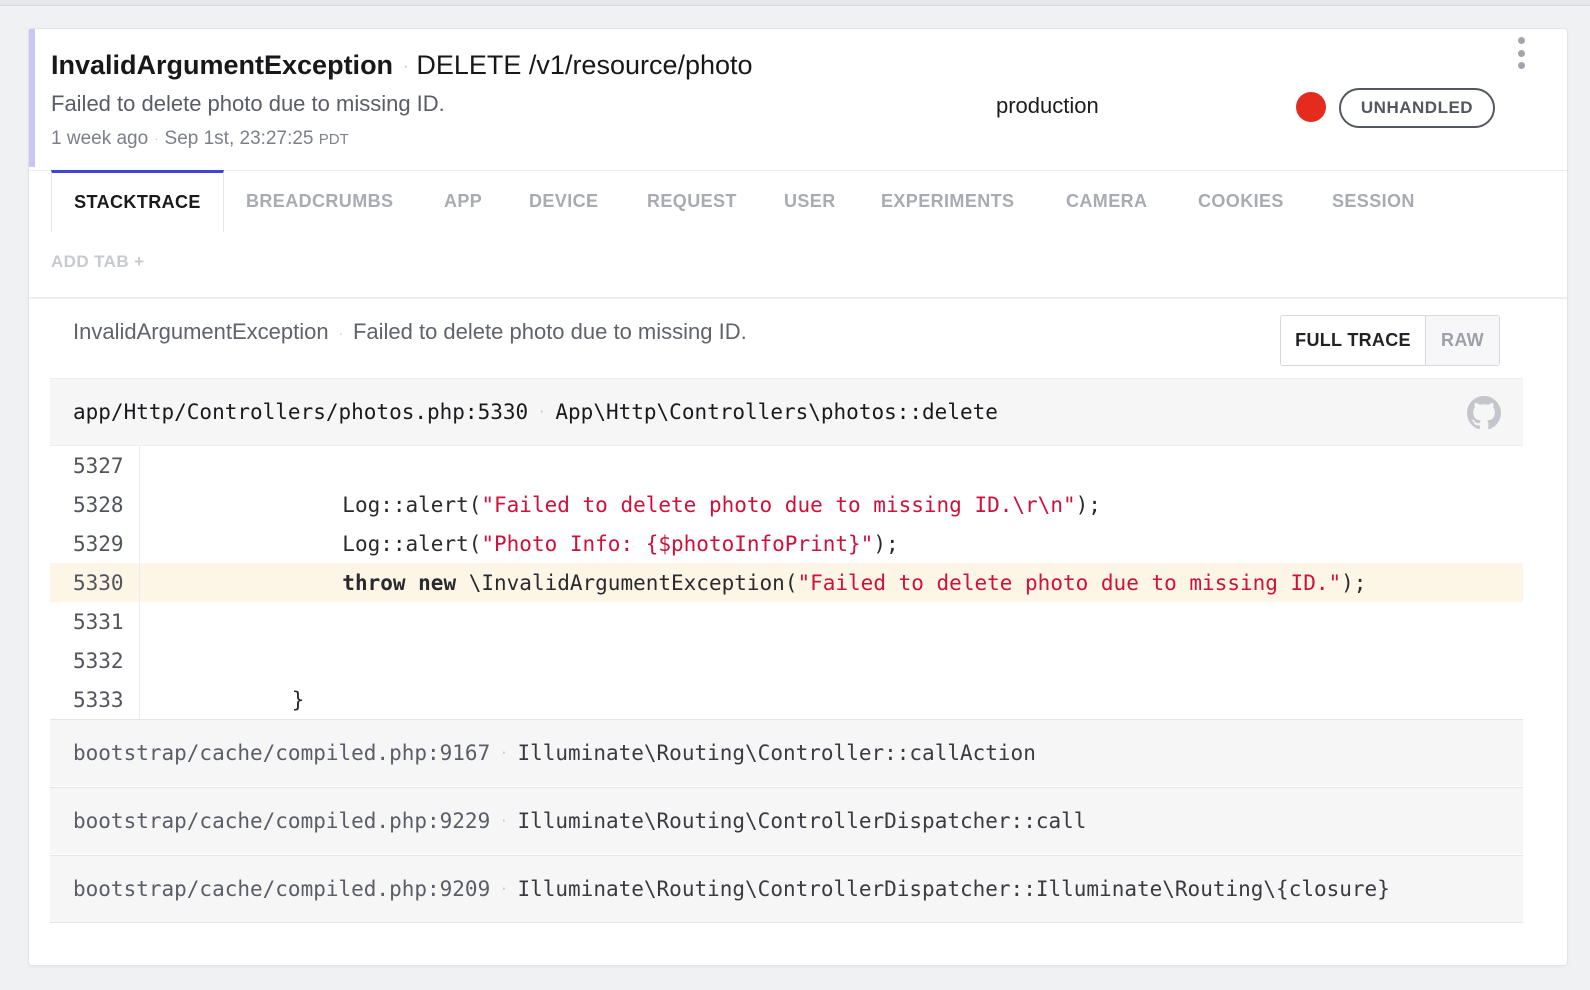 The image size is (1590, 990). Describe the element at coordinates (1106, 201) in the screenshot. I see `tab-camera: CAMERA` at that location.